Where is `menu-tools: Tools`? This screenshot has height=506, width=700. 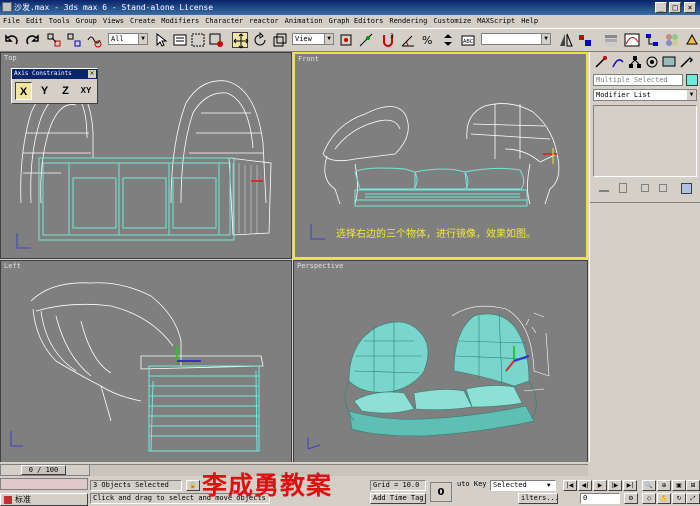 menu-tools: Tools is located at coordinates (59, 21).